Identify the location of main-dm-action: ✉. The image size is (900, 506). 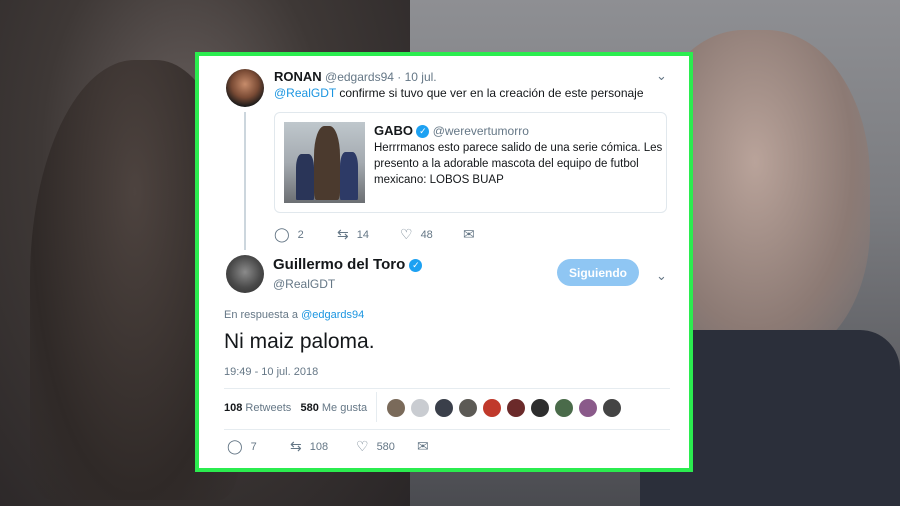
(423, 446).